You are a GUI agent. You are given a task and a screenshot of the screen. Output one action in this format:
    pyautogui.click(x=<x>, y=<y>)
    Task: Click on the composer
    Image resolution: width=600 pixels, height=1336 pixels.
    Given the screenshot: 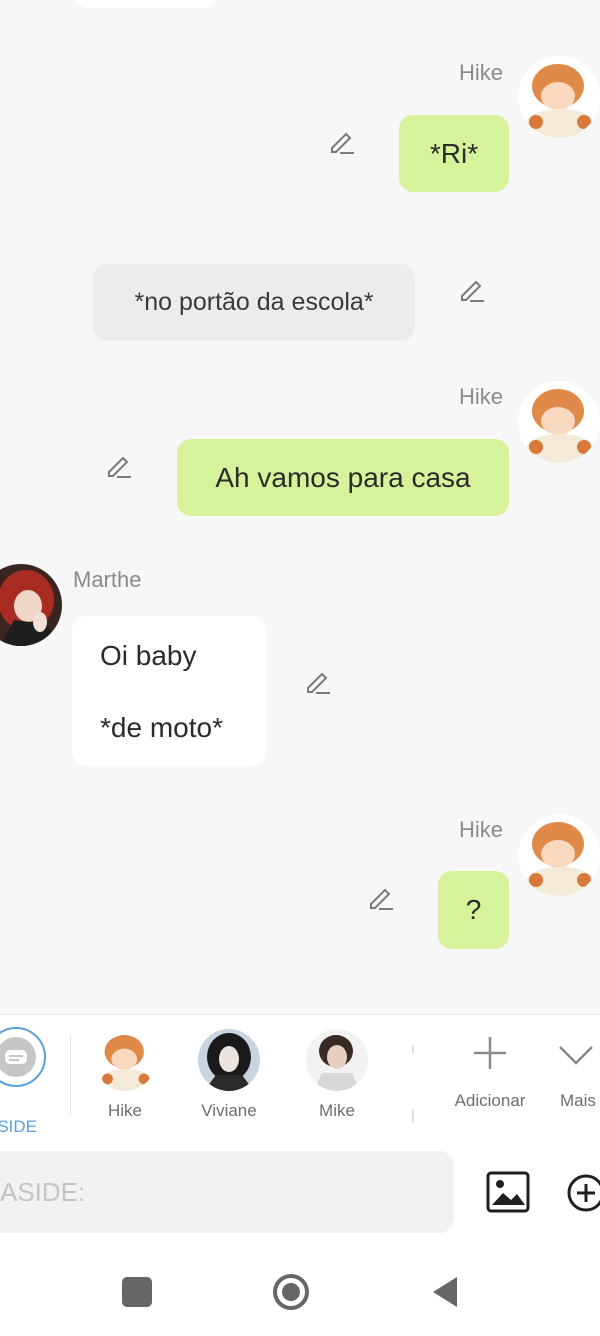 What is the action you would take?
    pyautogui.click(x=300, y=1192)
    